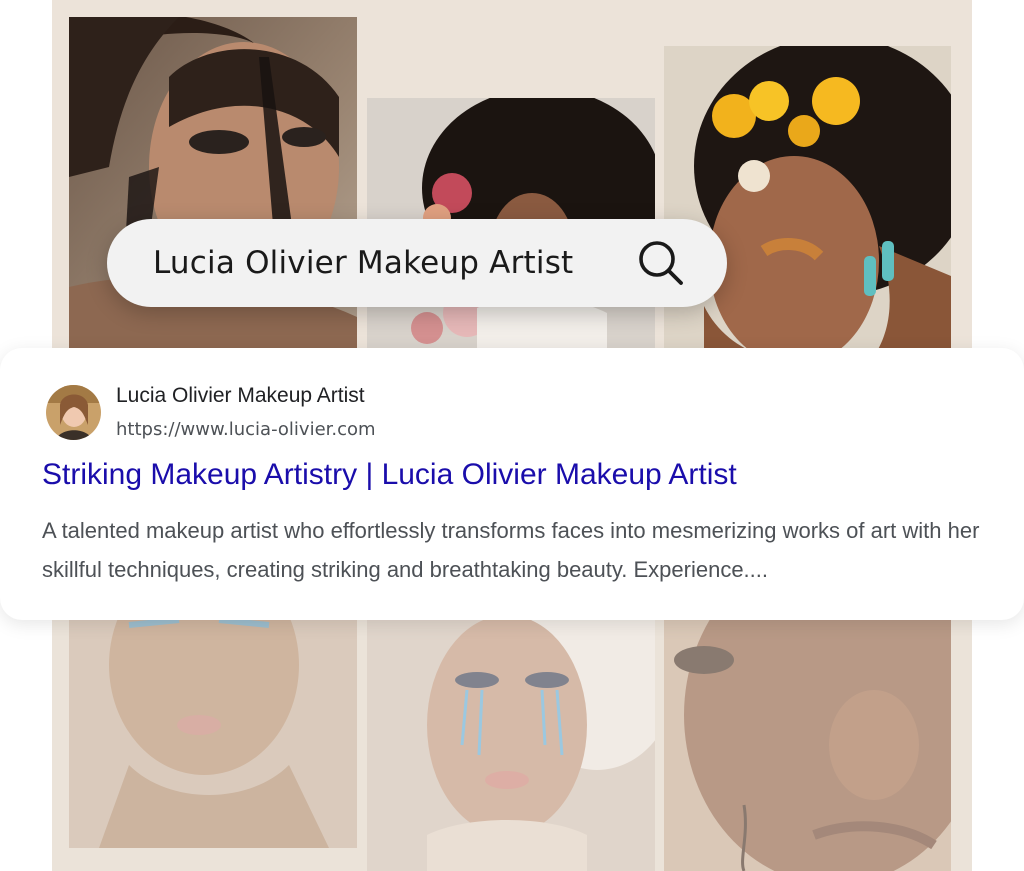  I want to click on search-bar: Lucia Olivier Makeup Artist, so click(417, 263).